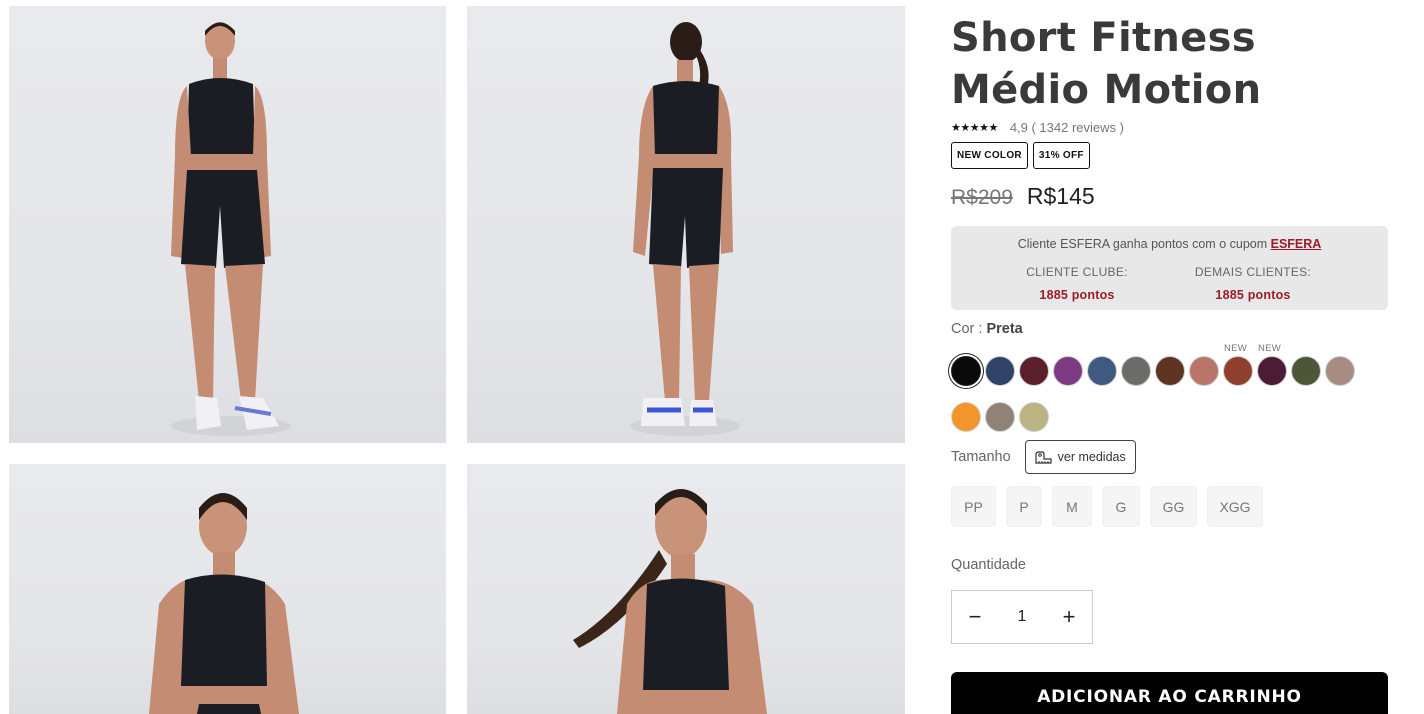  Describe the element at coordinates (224, 603) in the screenshot. I see `model-front-close-illustration` at that location.